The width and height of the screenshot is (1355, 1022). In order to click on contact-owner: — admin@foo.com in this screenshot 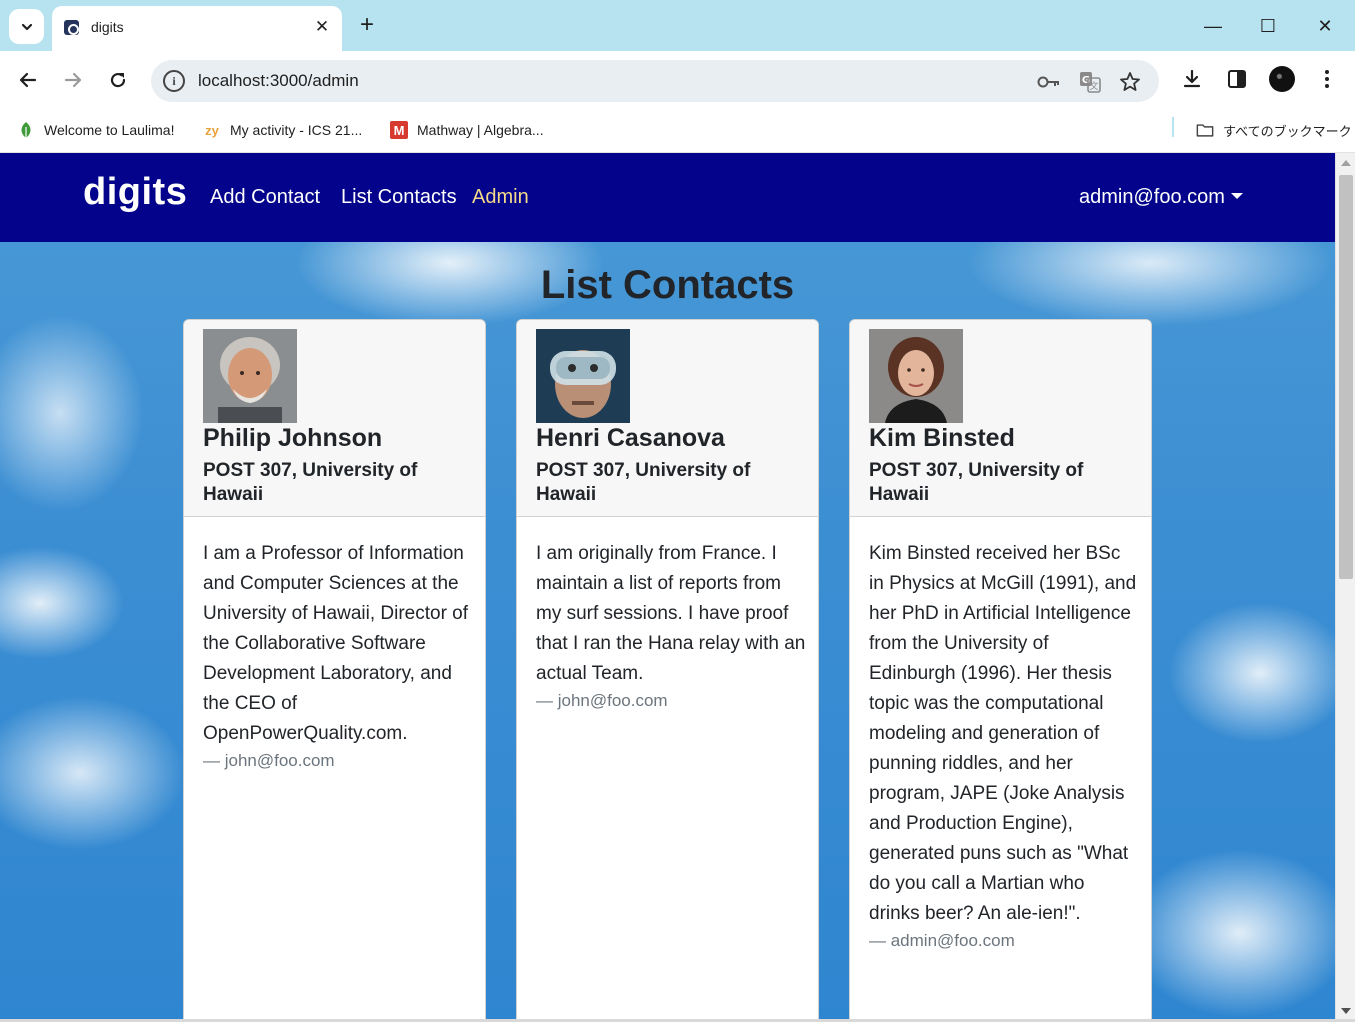, I will do `click(942, 940)`.